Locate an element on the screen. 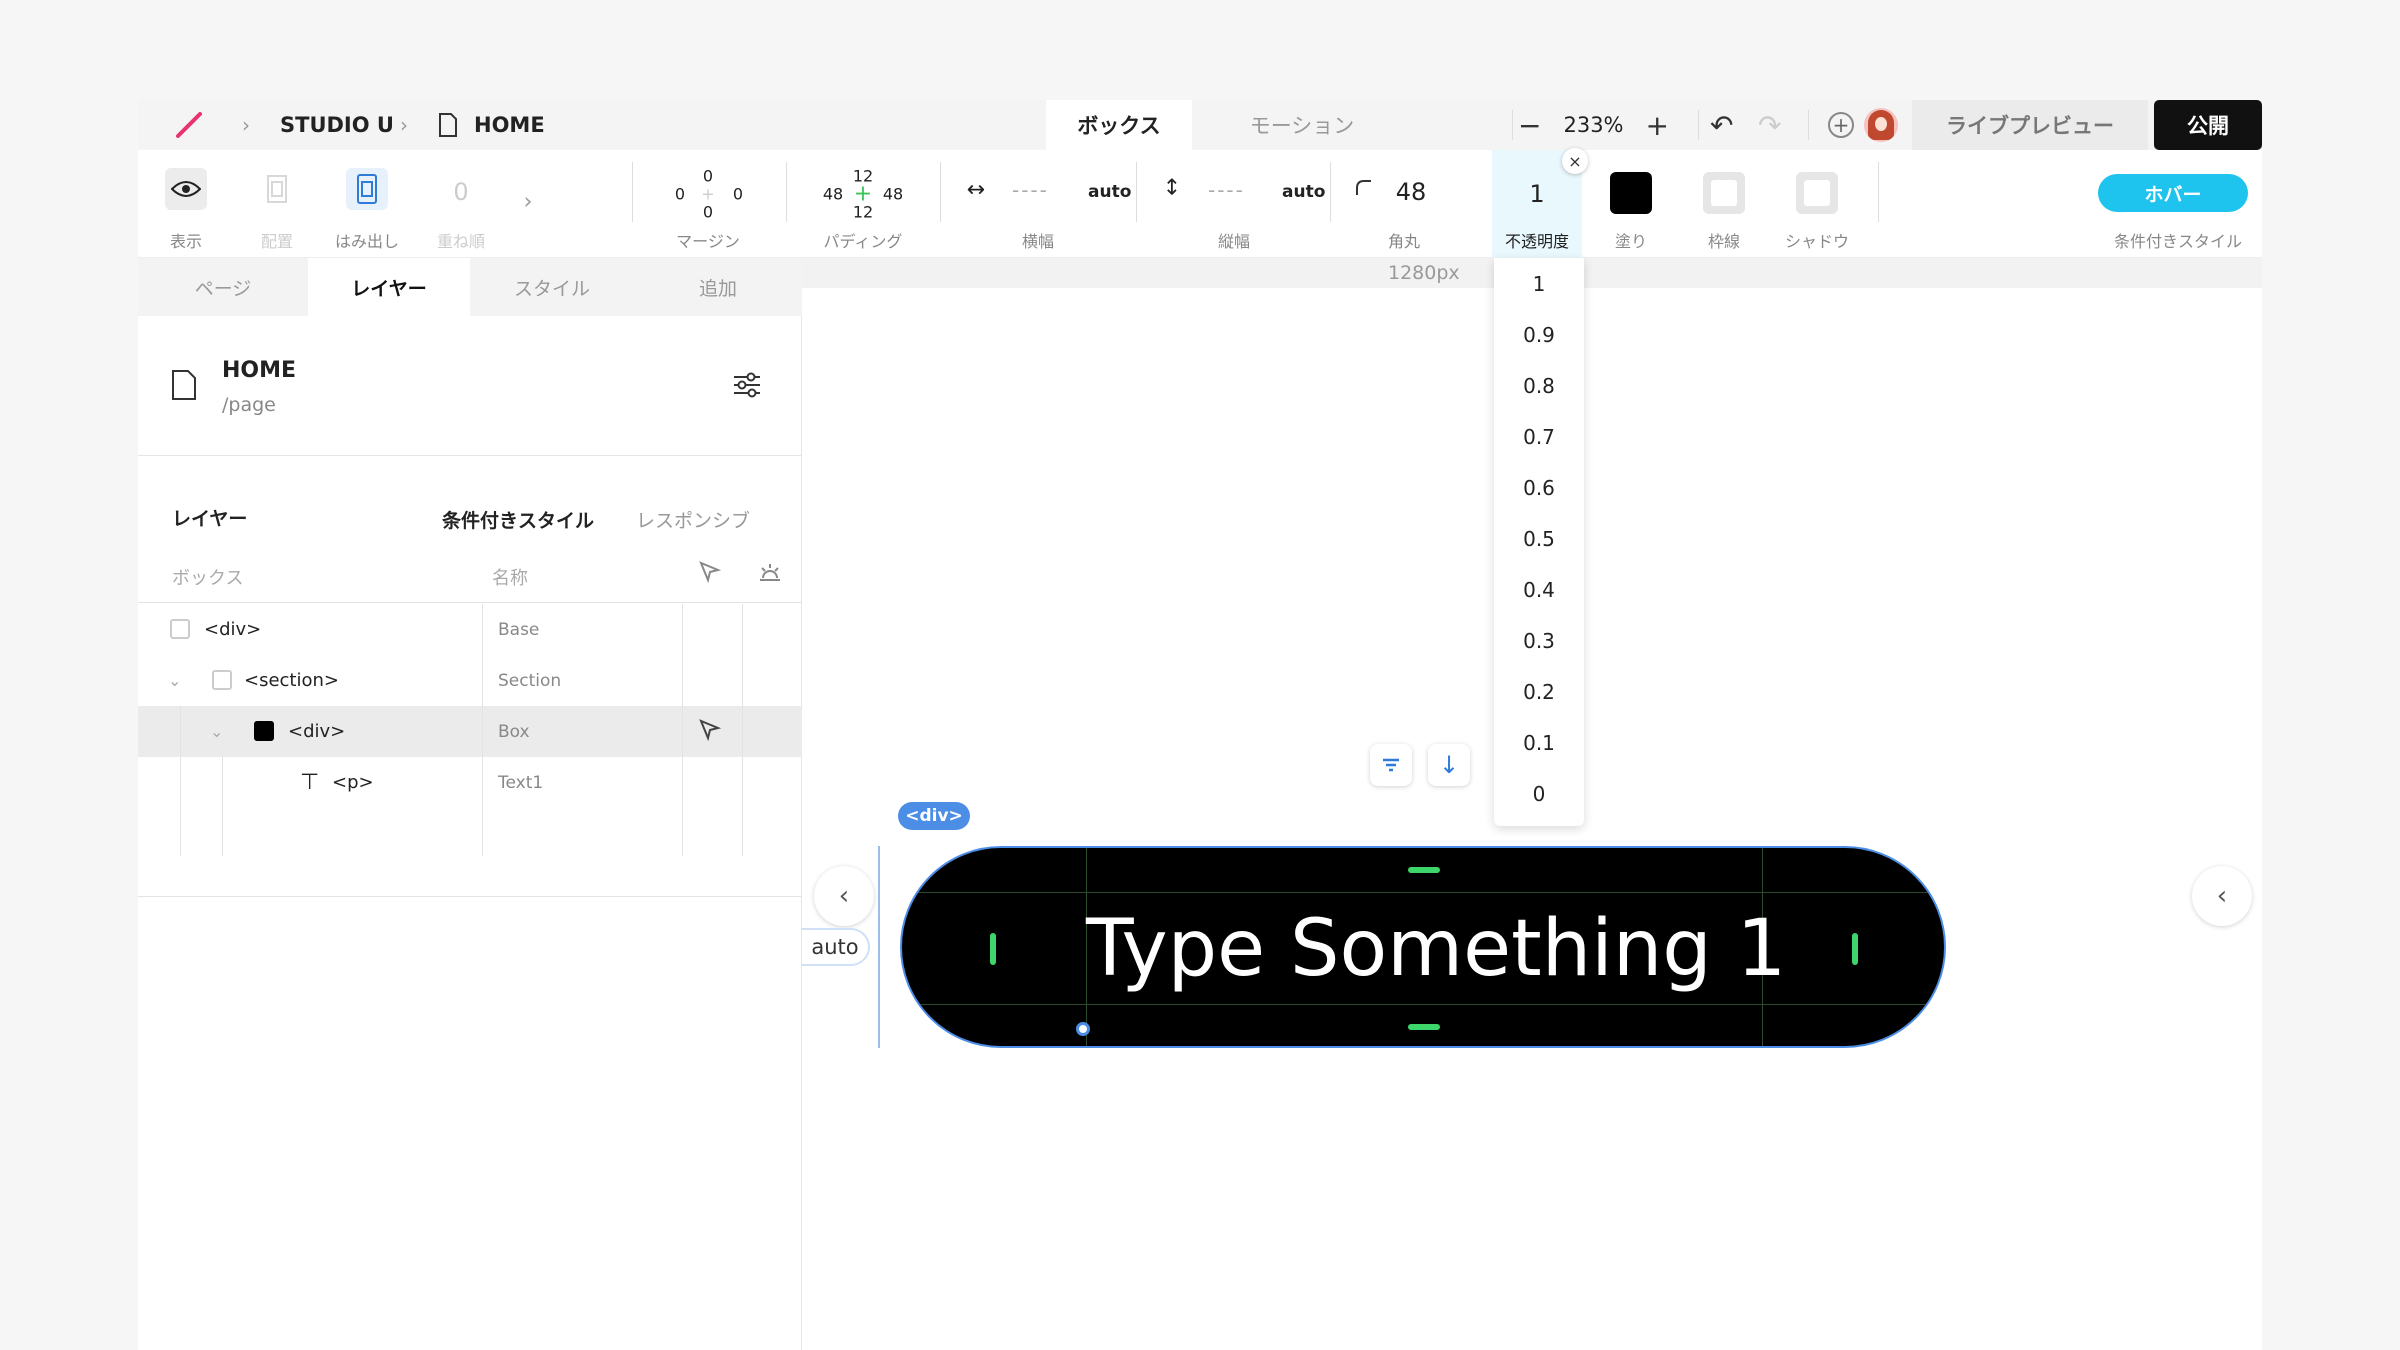 Image resolution: width=2400 pixels, height=1350 pixels. hover-button: ホバー is located at coordinates (2173, 193).